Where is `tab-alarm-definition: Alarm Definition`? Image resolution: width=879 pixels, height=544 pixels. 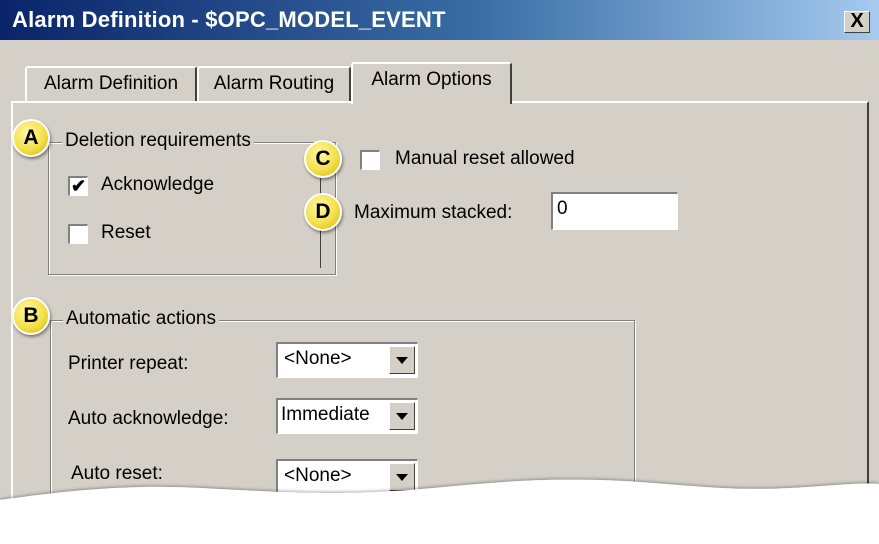
tab-alarm-definition: Alarm Definition is located at coordinates (111, 84).